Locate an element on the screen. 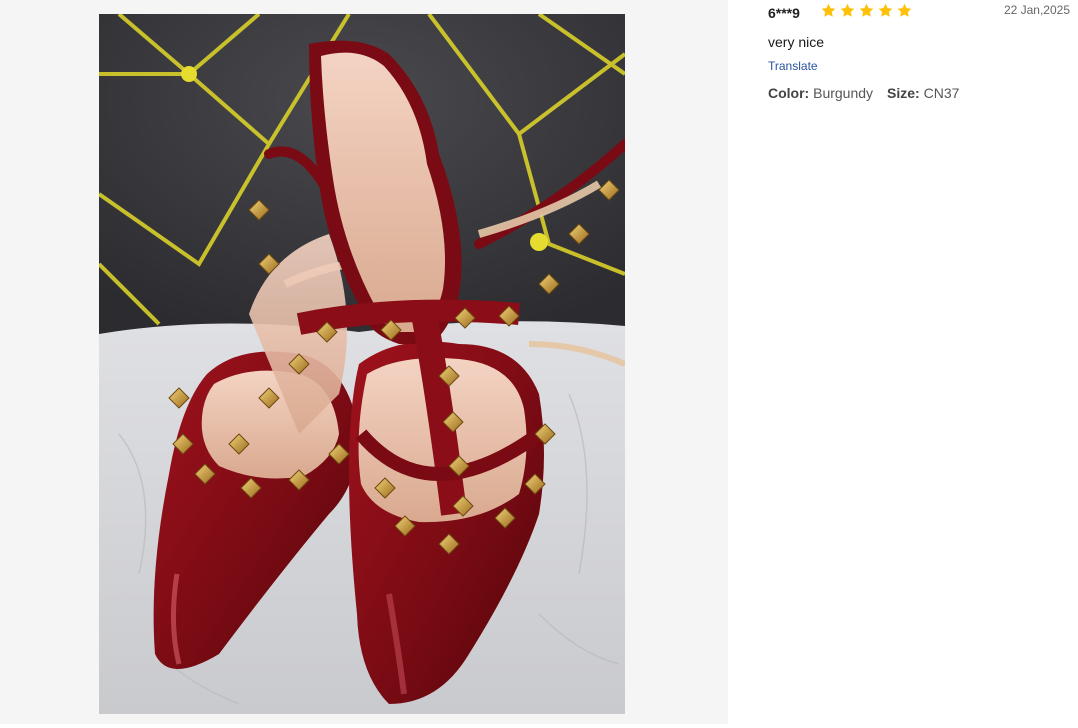 The height and width of the screenshot is (728, 1078). size-value: CN37 is located at coordinates (941, 93).